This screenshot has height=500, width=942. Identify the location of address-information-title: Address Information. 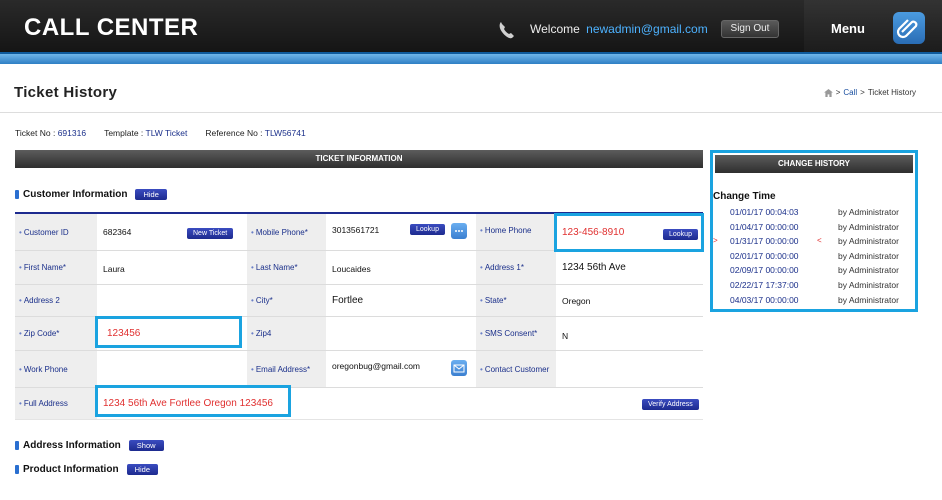
(72, 445).